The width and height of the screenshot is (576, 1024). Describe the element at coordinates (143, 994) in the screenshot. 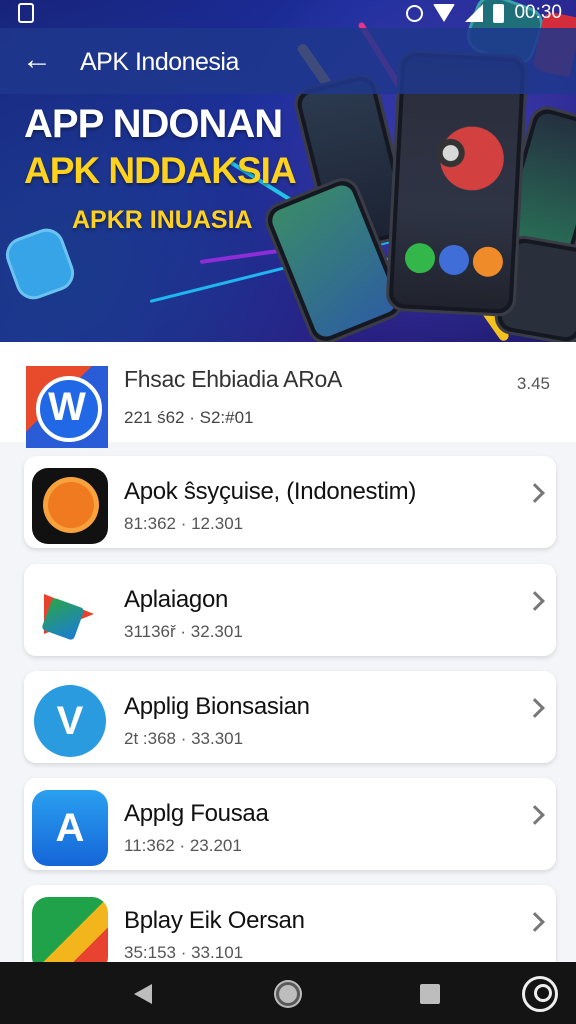

I see `nav-back-icon` at that location.